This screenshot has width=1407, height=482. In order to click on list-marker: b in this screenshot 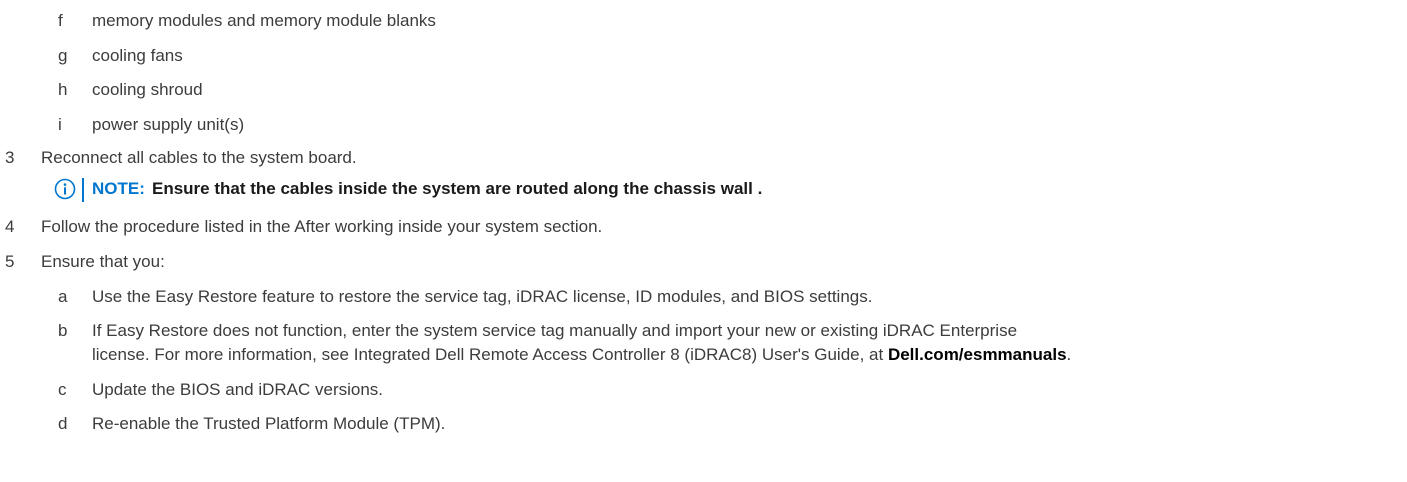, I will do `click(63, 330)`.